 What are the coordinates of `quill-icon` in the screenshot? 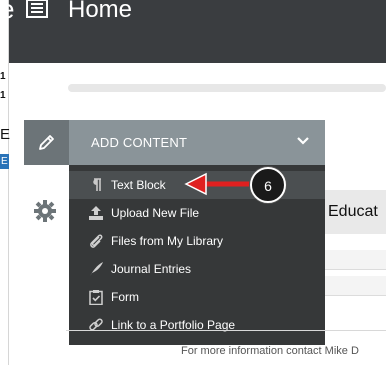 It's located at (96, 269).